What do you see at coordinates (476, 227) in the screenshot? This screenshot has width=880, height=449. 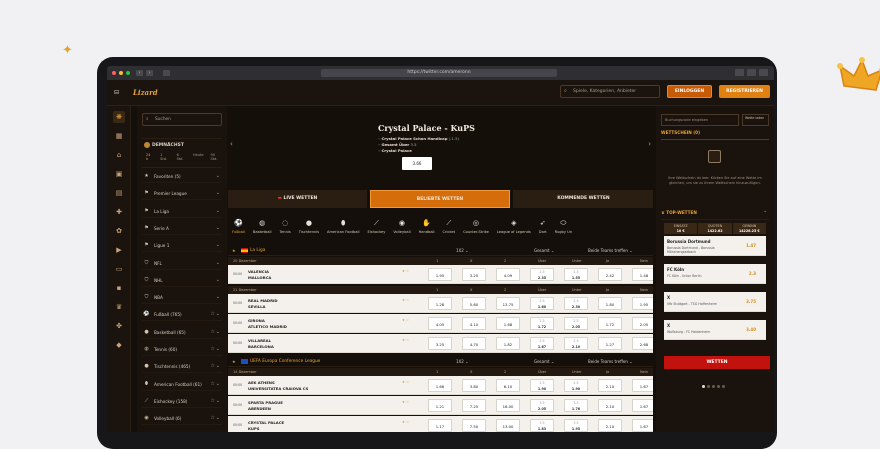 I see `sport-filter: ◎ Counter-Strike` at bounding box center [476, 227].